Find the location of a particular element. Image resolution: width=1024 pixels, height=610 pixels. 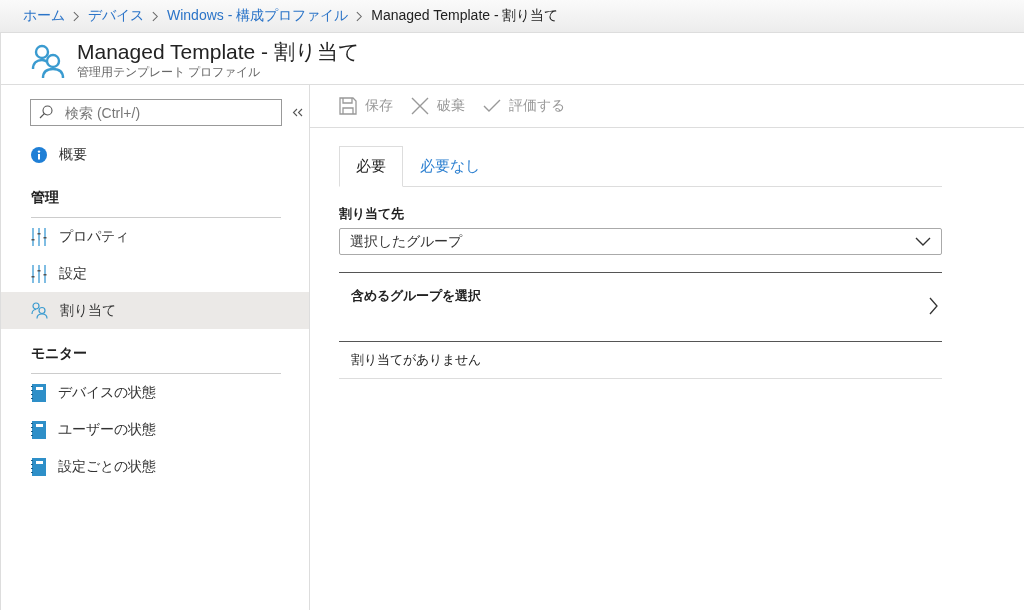

sidebar-item: ユーザーの状態 is located at coordinates (155, 429).